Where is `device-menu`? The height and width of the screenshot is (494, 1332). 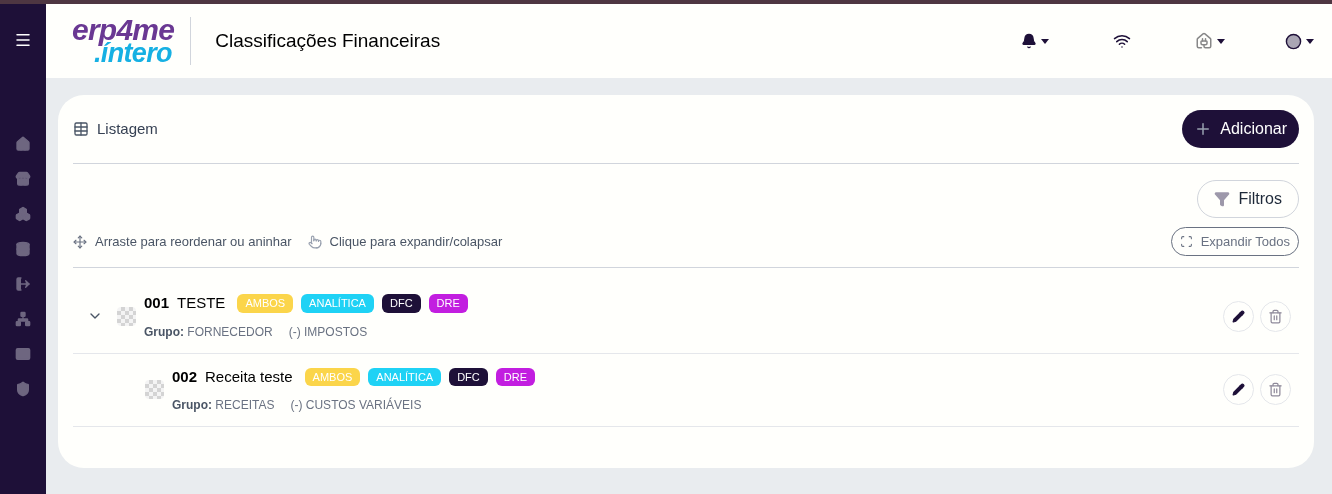 device-menu is located at coordinates (1210, 41).